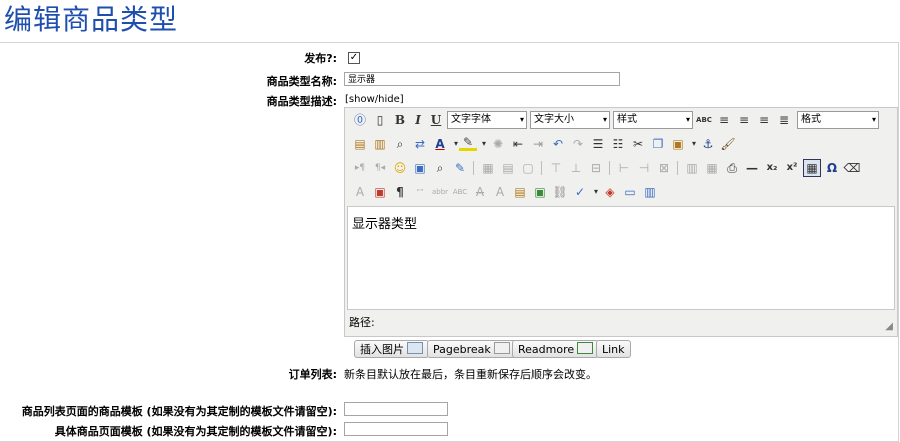  Describe the element at coordinates (610, 192) in the screenshot. I see `template-icon: ◈` at that location.